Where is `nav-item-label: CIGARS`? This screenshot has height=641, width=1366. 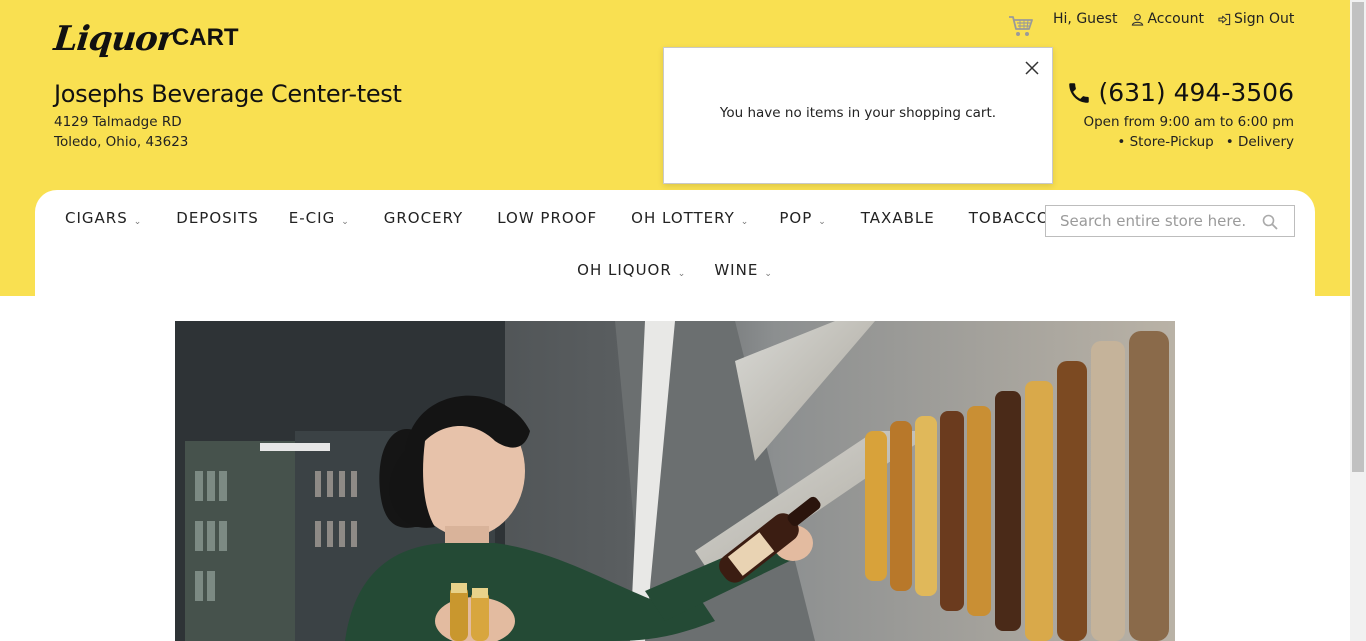 nav-item-label: CIGARS is located at coordinates (96, 218).